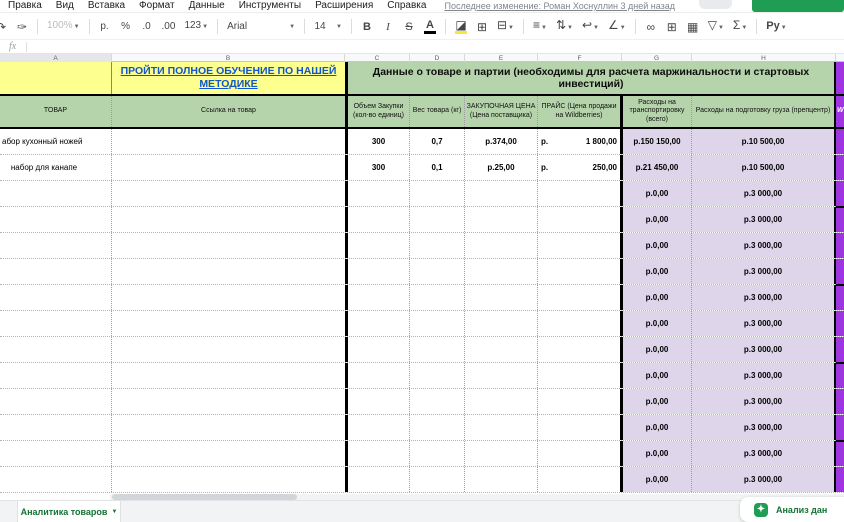 The image size is (844, 522). I want to click on cell-i1, so click(840, 78).